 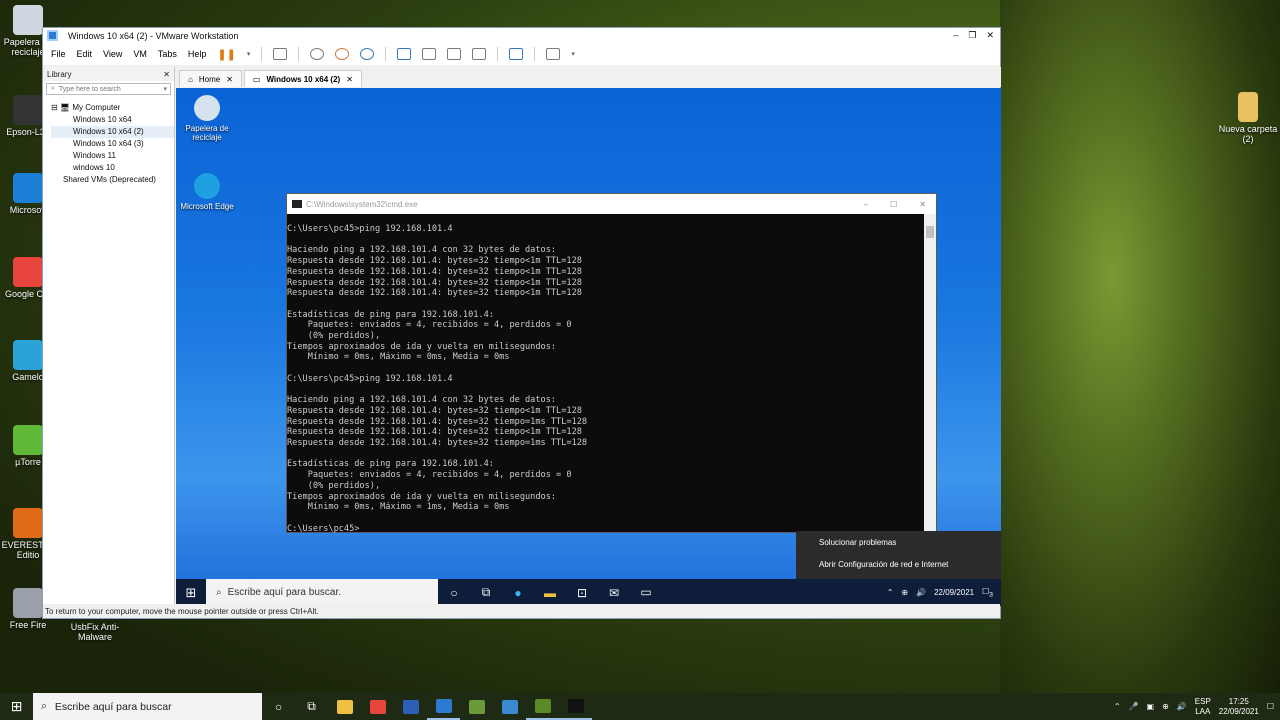 I want to click on cmd-title: C:\Windows\system32\cmd.exe, so click(x=362, y=204).